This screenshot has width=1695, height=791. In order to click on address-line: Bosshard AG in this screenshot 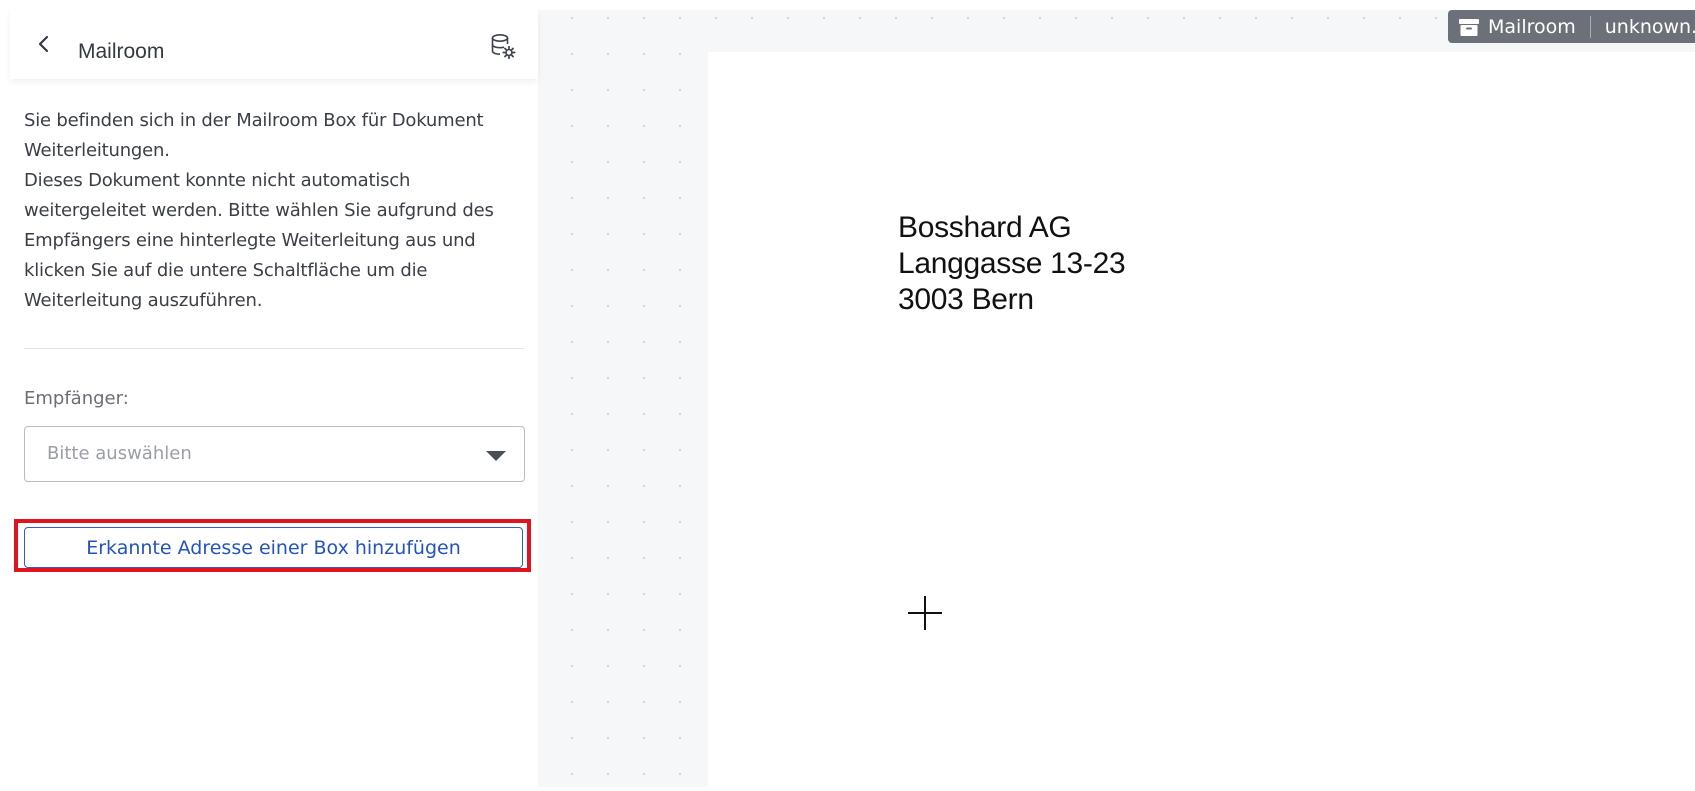, I will do `click(985, 227)`.